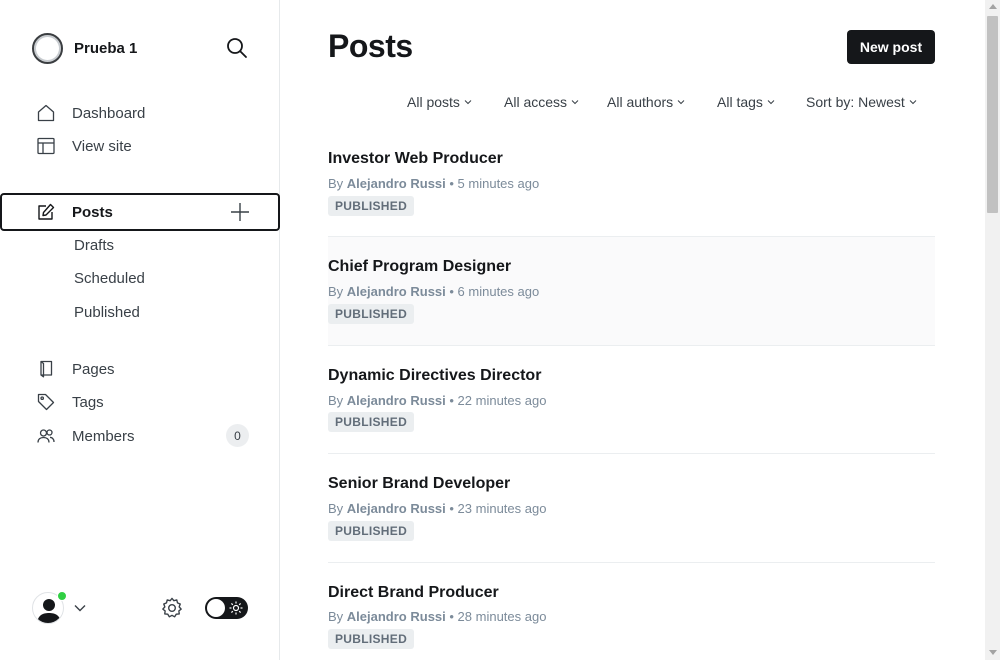 This screenshot has width=1000, height=660. I want to click on filter-authors-dropdown: All authors, so click(646, 102).